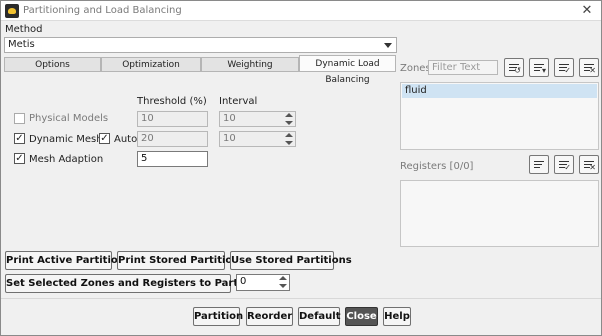 The image size is (602, 336). What do you see at coordinates (172, 159) in the screenshot?
I see `mesh-adaption-threshold-input: 5` at bounding box center [172, 159].